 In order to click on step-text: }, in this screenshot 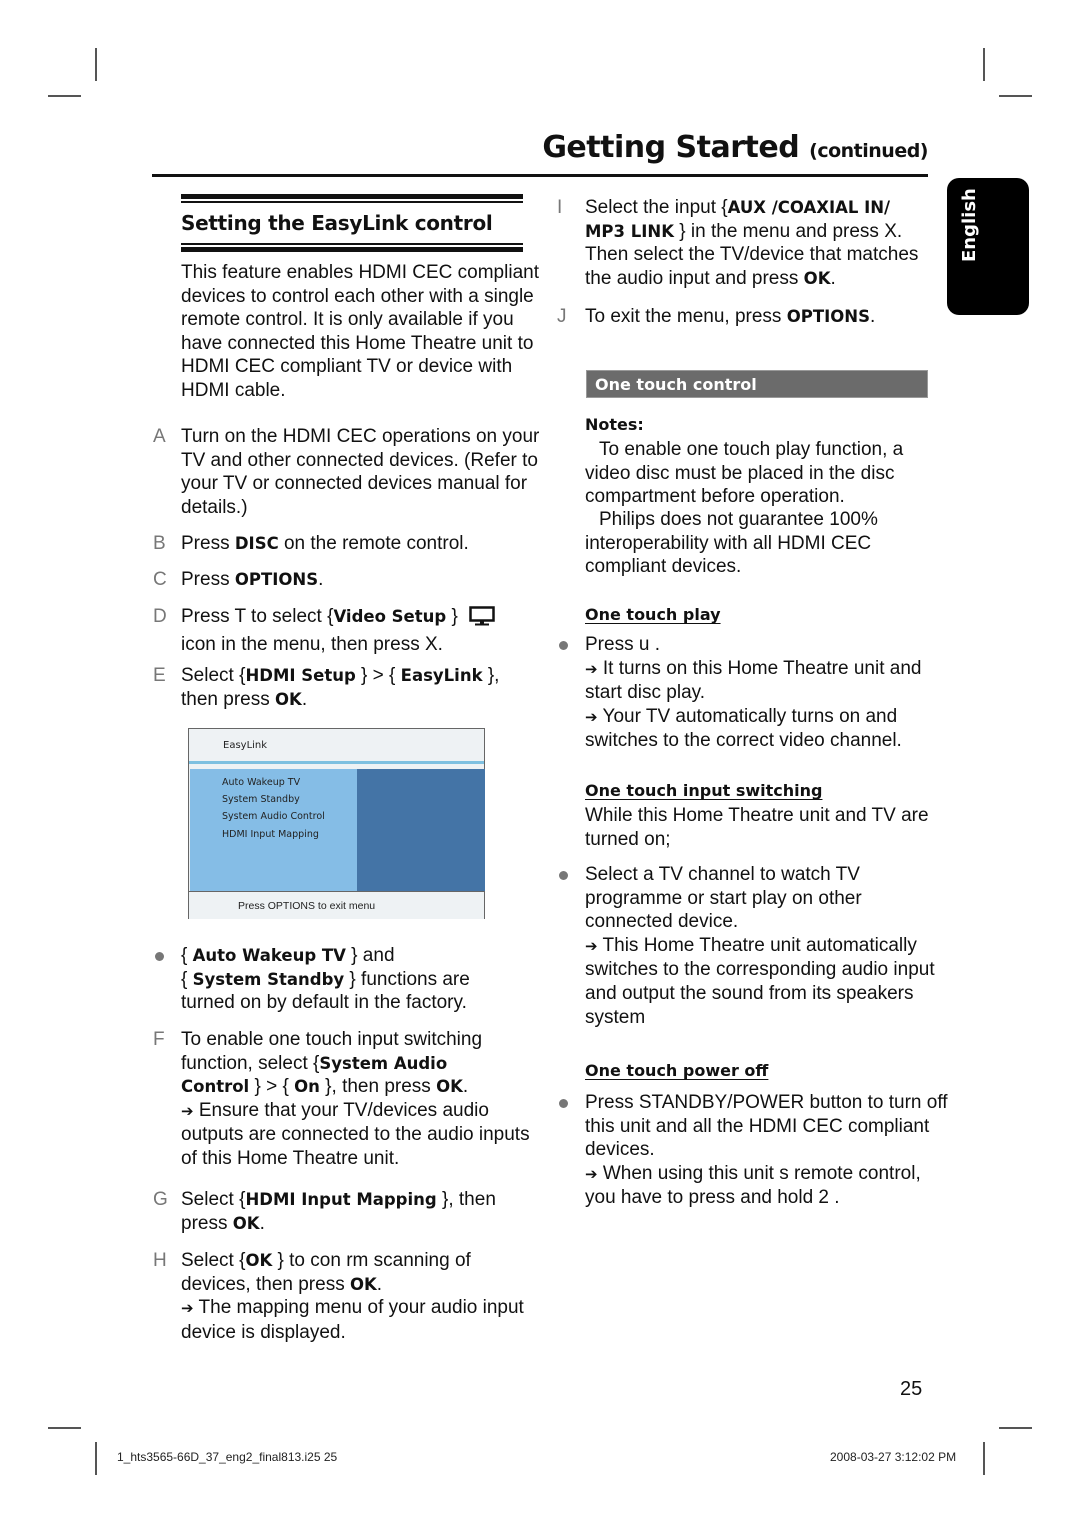, I will do `click(491, 675)`.